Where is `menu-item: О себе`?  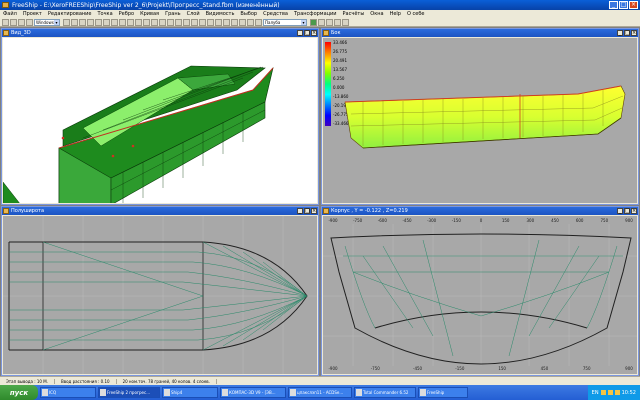 menu-item: О себе is located at coordinates (416, 14).